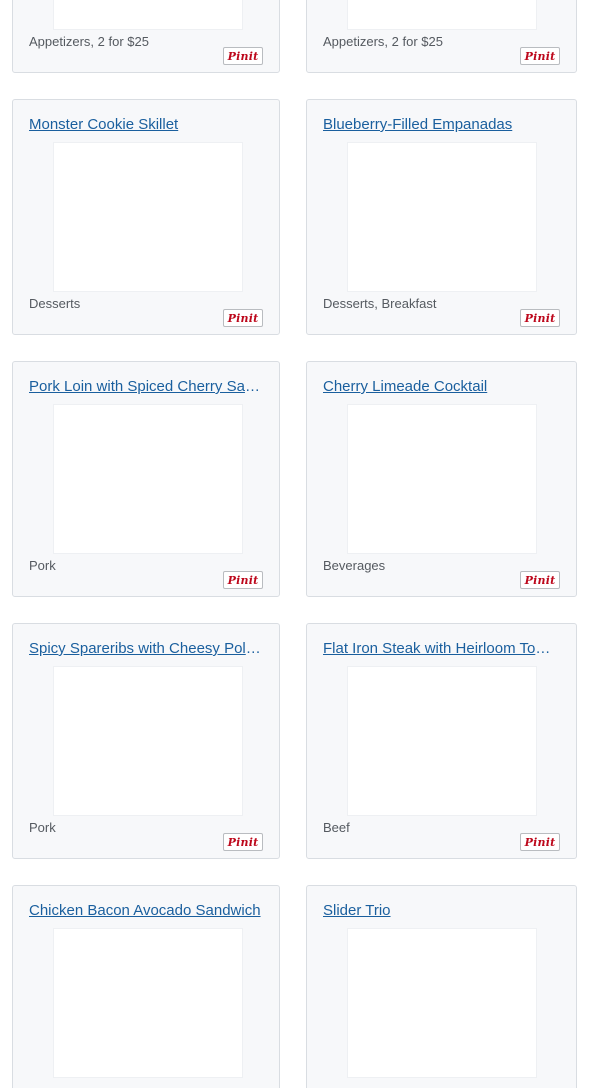 The height and width of the screenshot is (1088, 605). Describe the element at coordinates (354, 565) in the screenshot. I see `recipe-category: Beverages` at that location.